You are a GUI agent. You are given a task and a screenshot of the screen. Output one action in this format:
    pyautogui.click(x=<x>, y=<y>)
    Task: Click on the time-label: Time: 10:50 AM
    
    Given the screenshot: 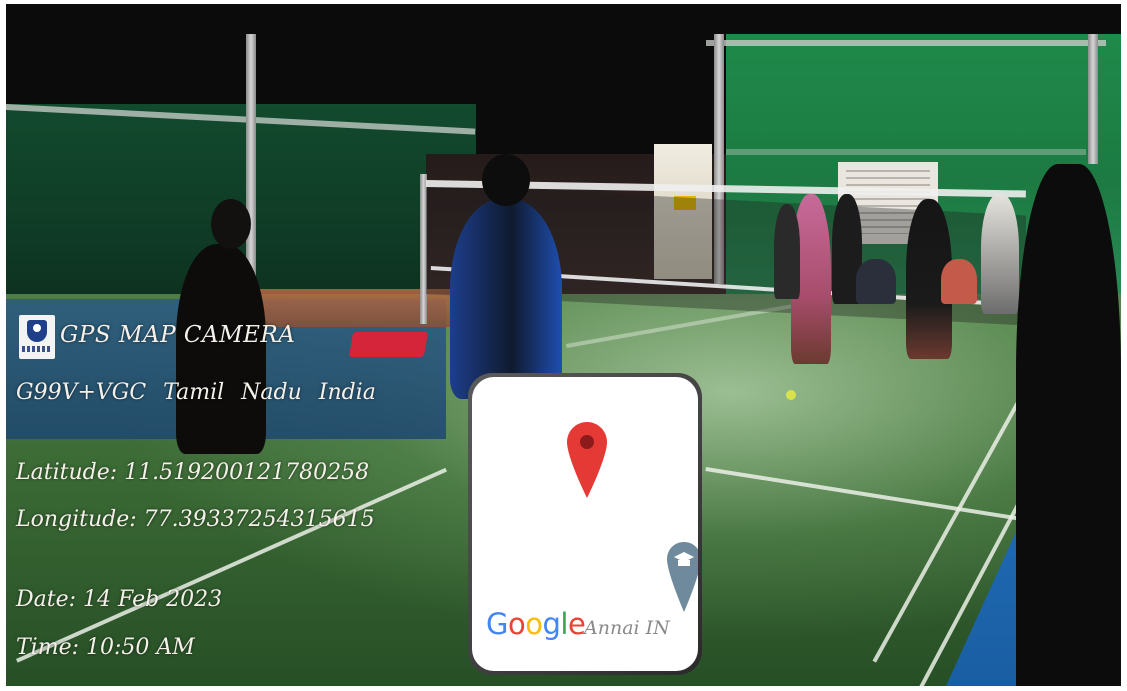 What is the action you would take?
    pyautogui.click(x=105, y=647)
    